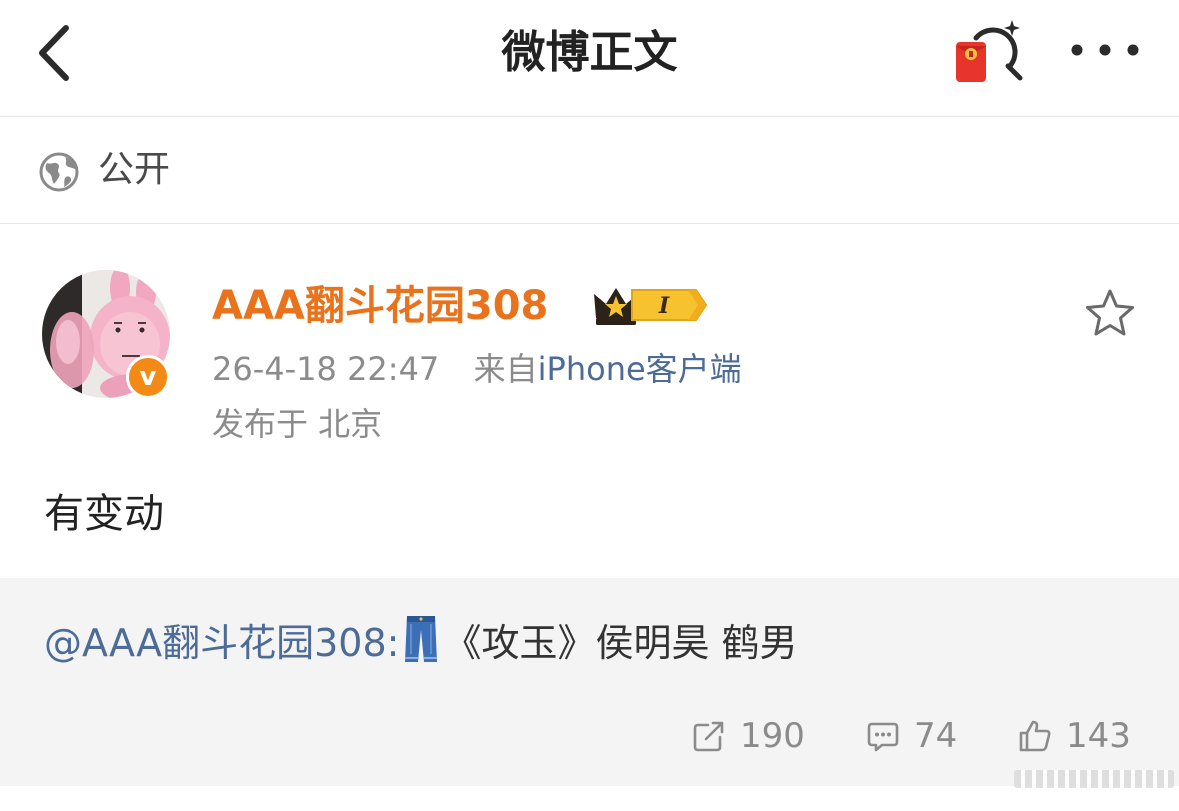  I want to click on repost-count: 190, so click(772, 736).